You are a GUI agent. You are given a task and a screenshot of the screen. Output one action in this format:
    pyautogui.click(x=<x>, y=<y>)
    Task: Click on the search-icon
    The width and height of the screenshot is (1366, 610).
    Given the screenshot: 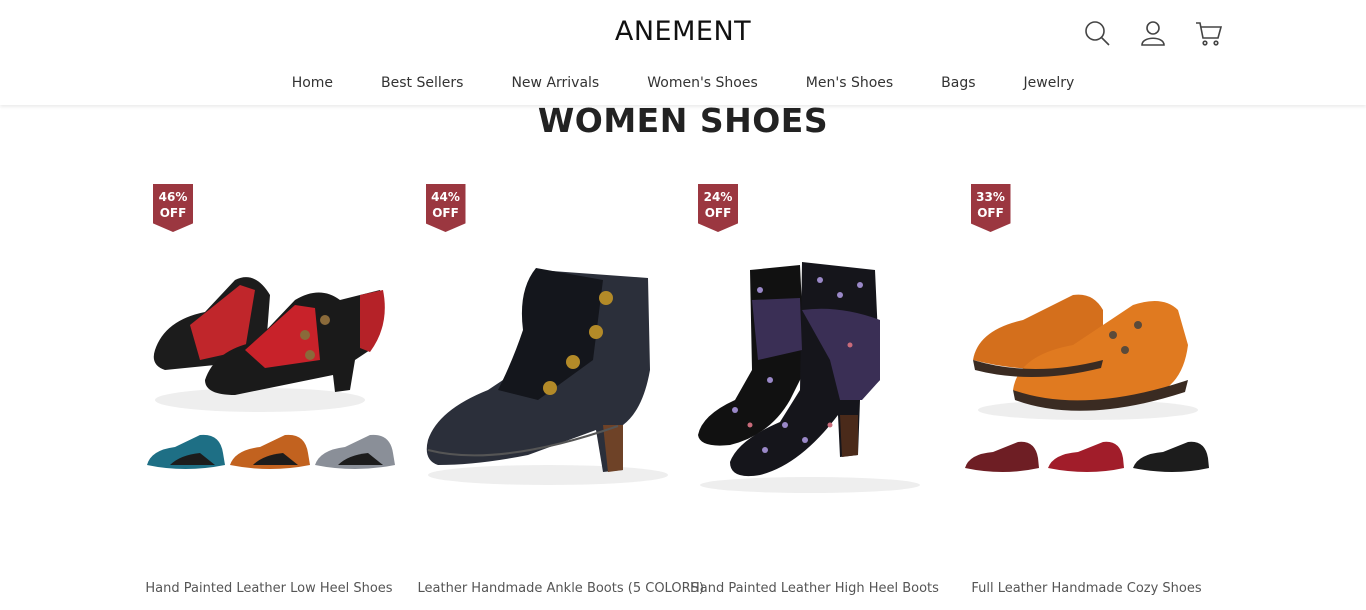 What is the action you would take?
    pyautogui.click(x=1097, y=33)
    